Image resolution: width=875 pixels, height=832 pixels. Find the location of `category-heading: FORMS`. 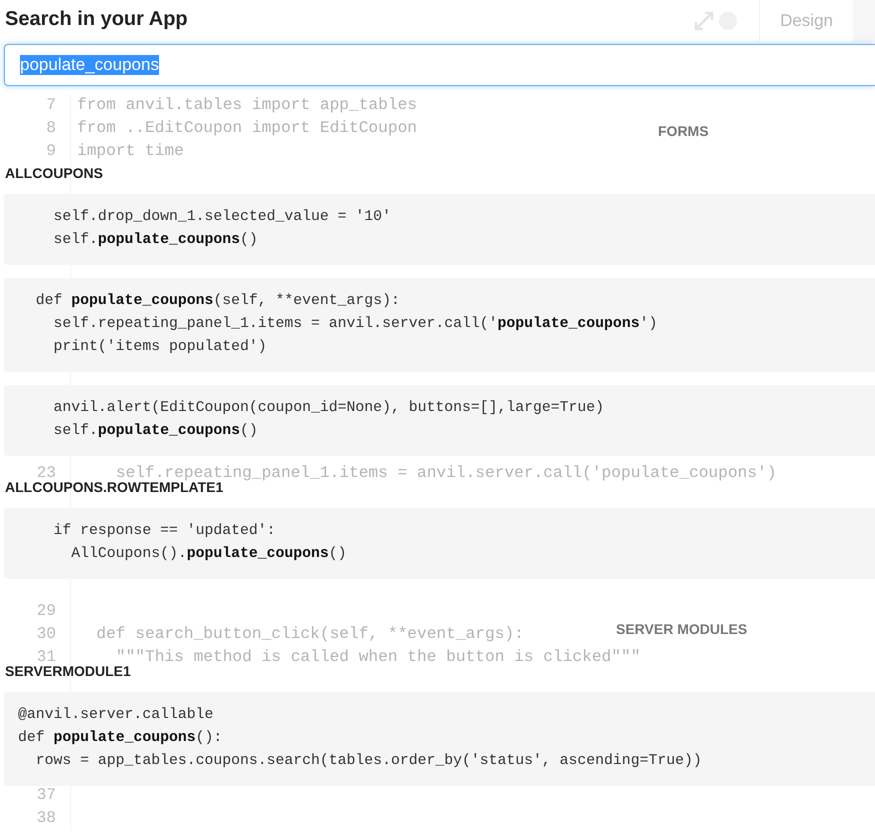

category-heading: FORMS is located at coordinates (683, 132).